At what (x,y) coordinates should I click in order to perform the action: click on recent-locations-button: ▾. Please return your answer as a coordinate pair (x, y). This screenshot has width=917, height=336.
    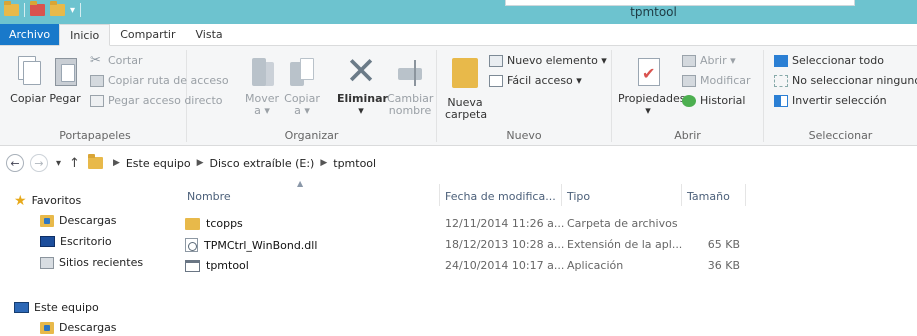
    Looking at the image, I should click on (58, 163).